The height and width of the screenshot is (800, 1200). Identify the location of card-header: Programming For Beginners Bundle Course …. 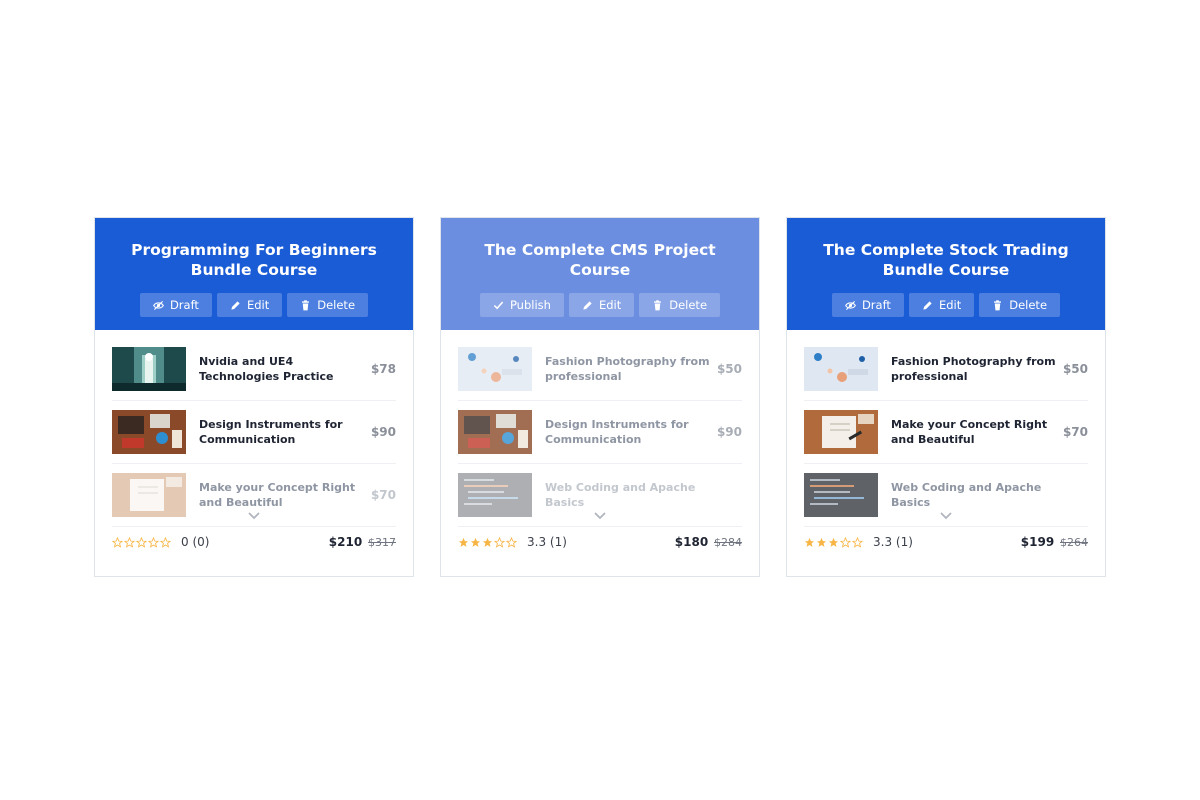
(254, 274).